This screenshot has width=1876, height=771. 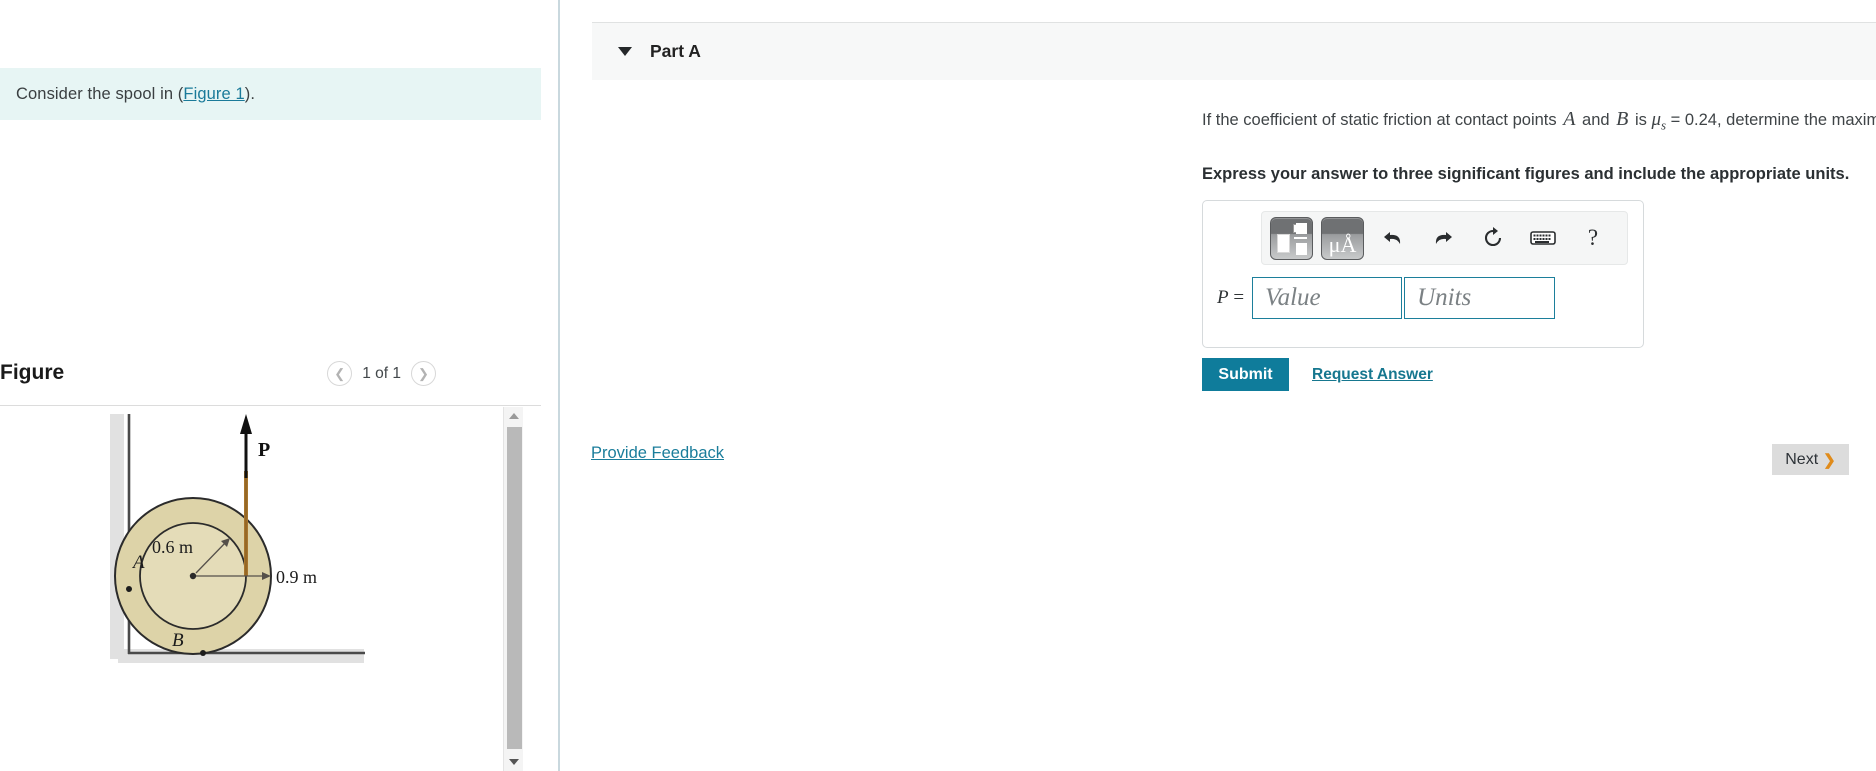 I want to click on mu-symbol: μ, so click(x=1656, y=119).